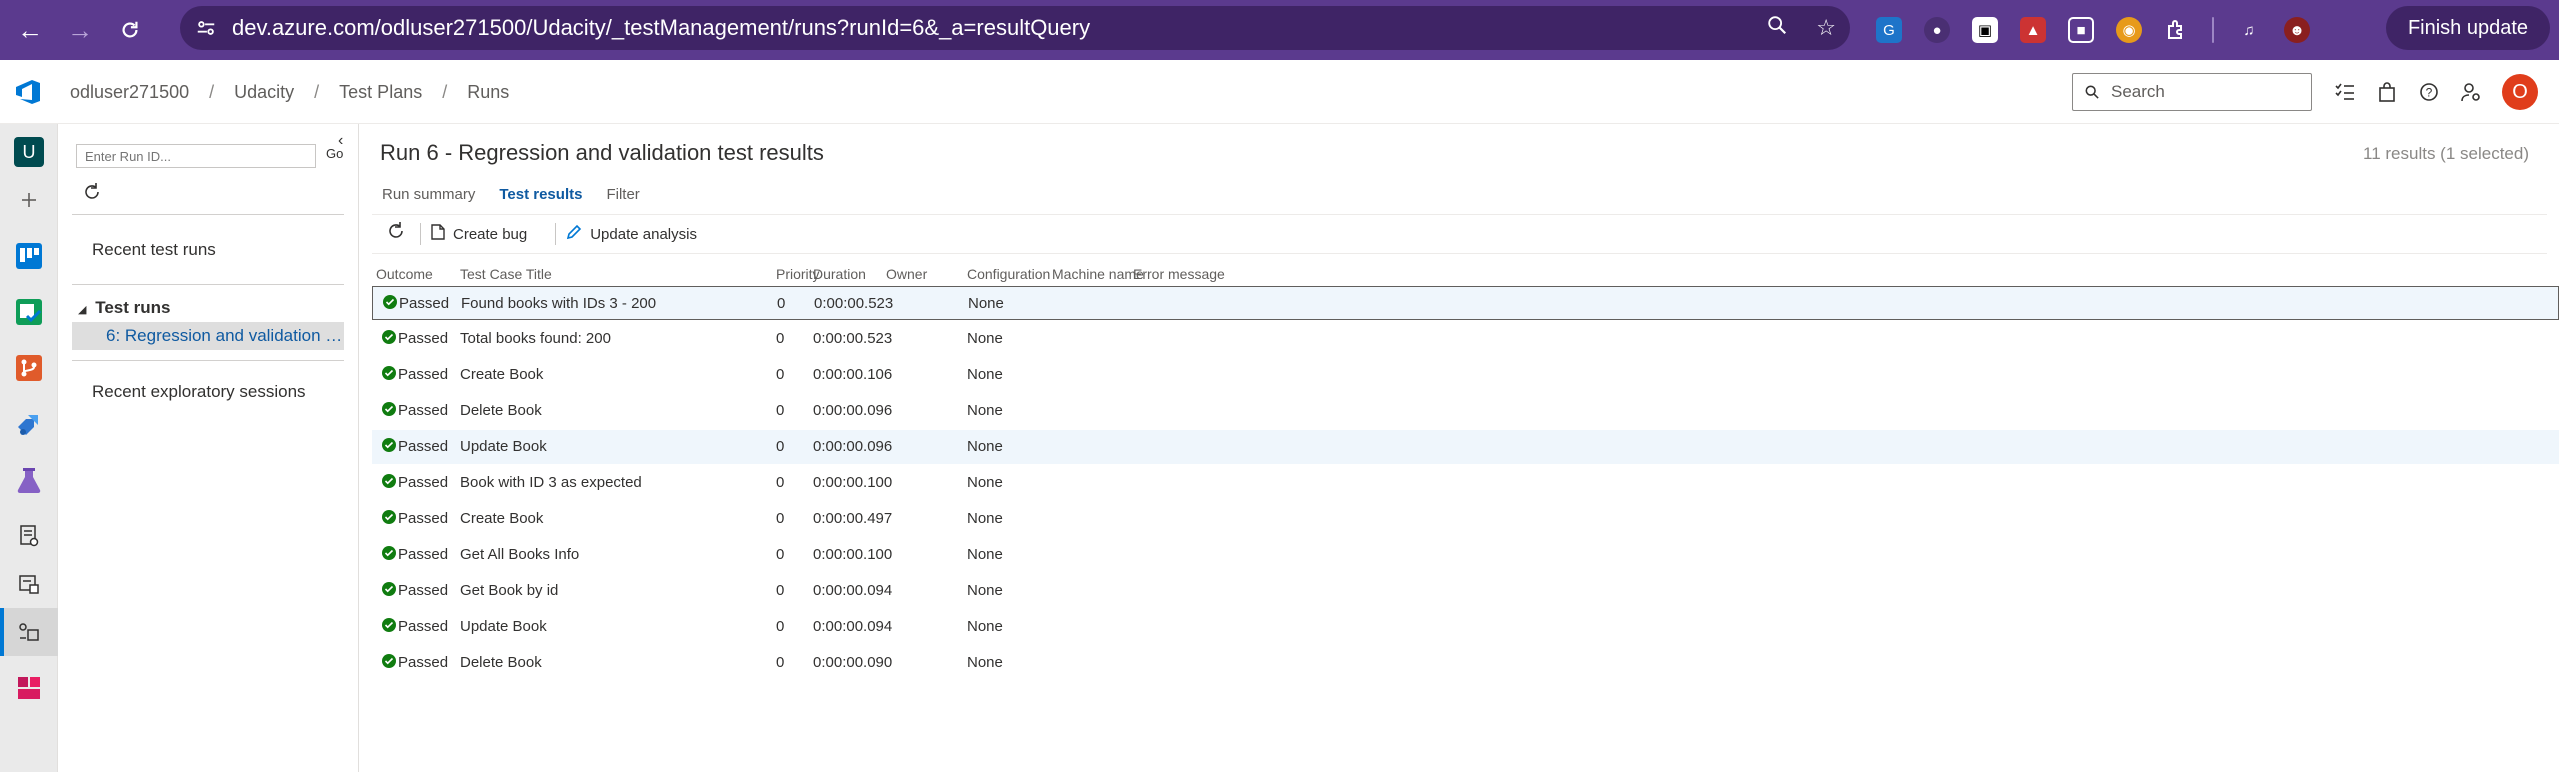 The image size is (2559, 772). What do you see at coordinates (1465, 411) in the screenshot?
I see `table-row: Passed Delete Book 0 0:00:00.096 None` at bounding box center [1465, 411].